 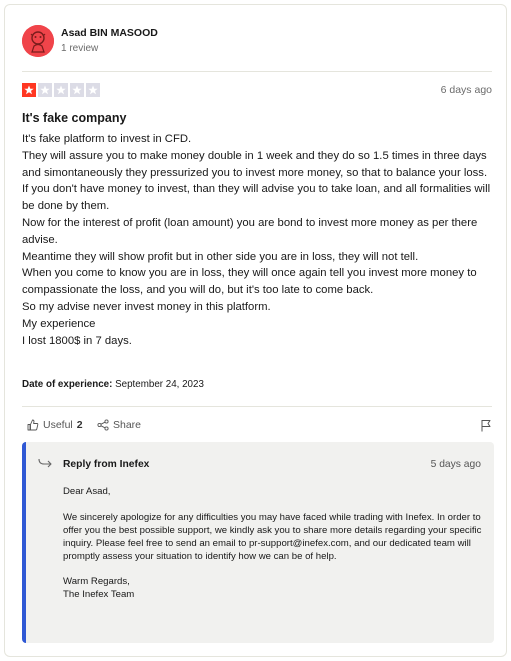 What do you see at coordinates (77, 340) in the screenshot?
I see `review-body-line: I lost 1800$ in 7 days.` at bounding box center [77, 340].